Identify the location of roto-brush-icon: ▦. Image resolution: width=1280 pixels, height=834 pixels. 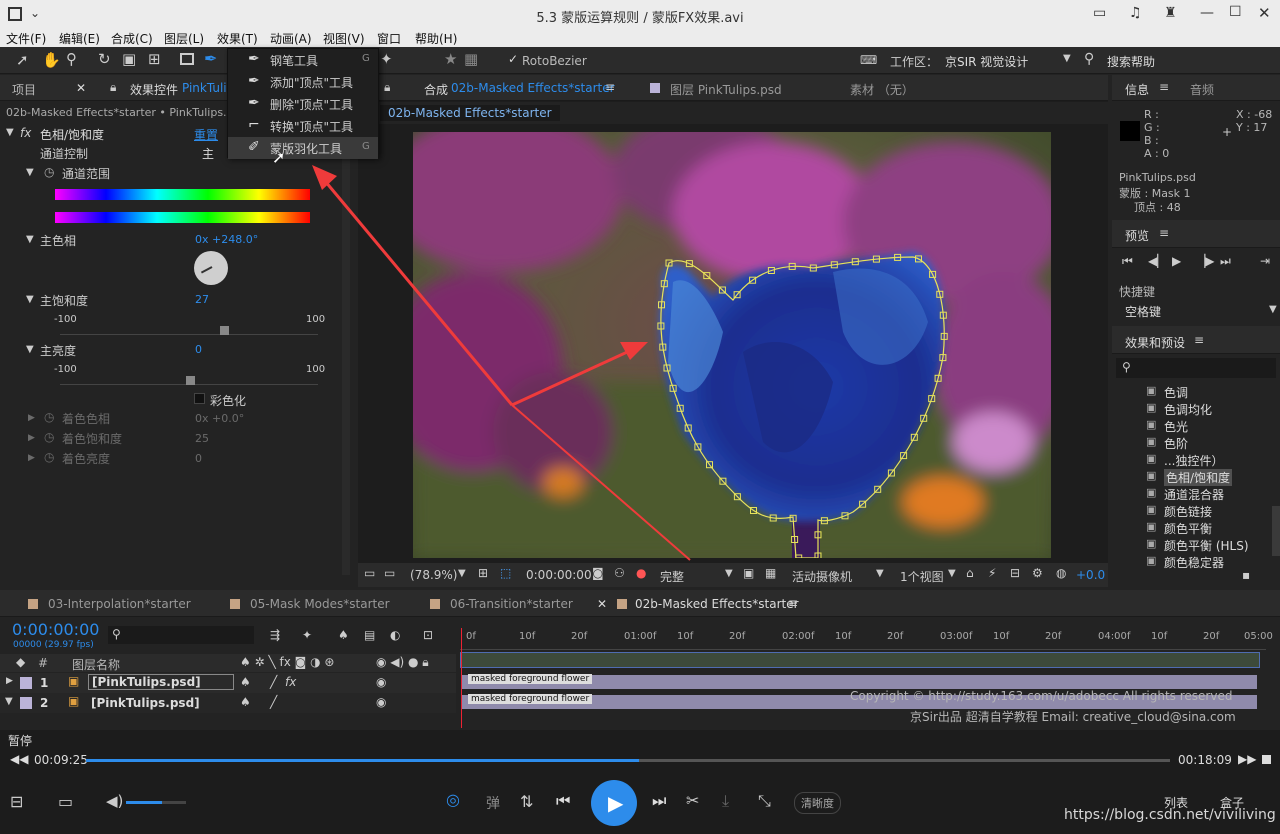
(471, 59).